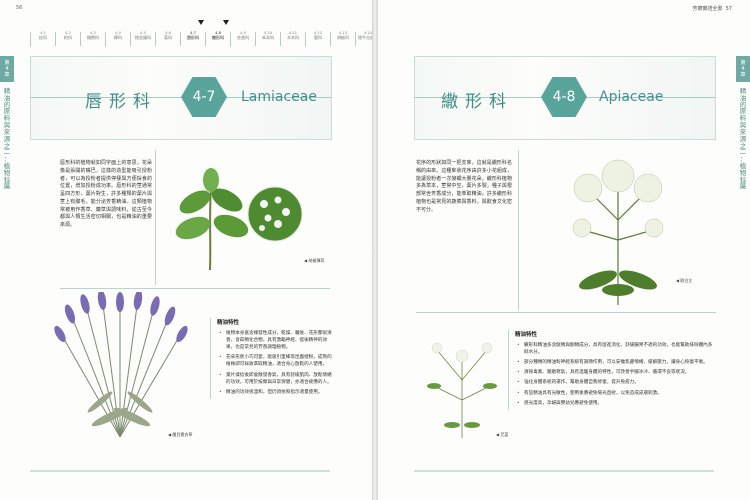 This screenshot has height=500, width=750. I want to click on caption-angelica: ◀ 歐白芷, so click(684, 280).